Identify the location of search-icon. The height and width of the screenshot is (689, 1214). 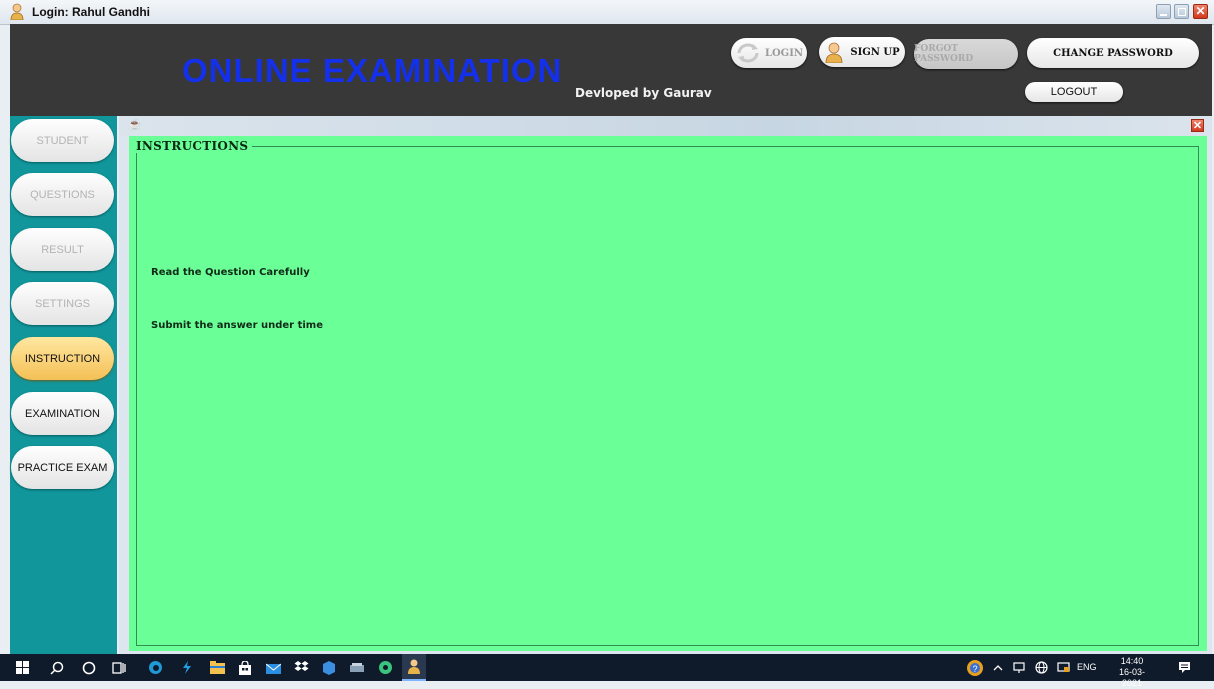
(57, 667).